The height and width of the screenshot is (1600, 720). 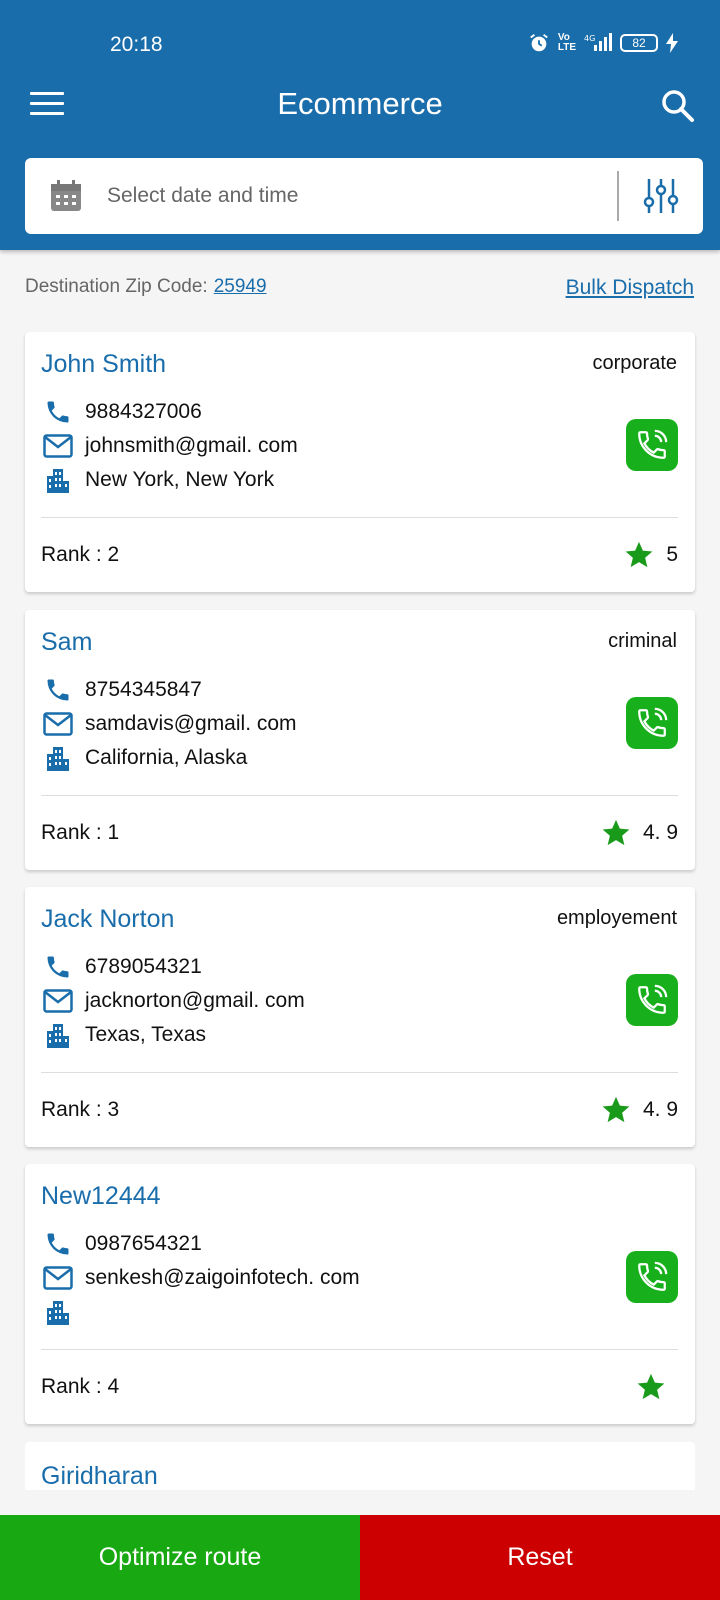 I want to click on date-time-picker: Select date and time, so click(x=364, y=196).